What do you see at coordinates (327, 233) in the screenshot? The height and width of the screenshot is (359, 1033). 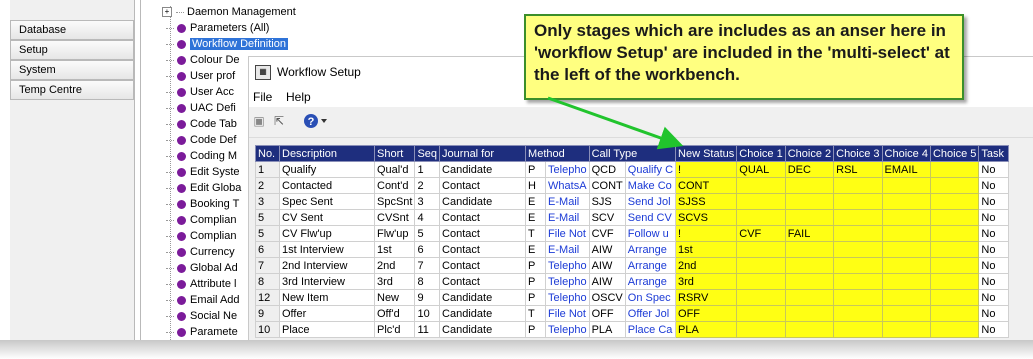 I see `table-cell: CV Flw'up` at bounding box center [327, 233].